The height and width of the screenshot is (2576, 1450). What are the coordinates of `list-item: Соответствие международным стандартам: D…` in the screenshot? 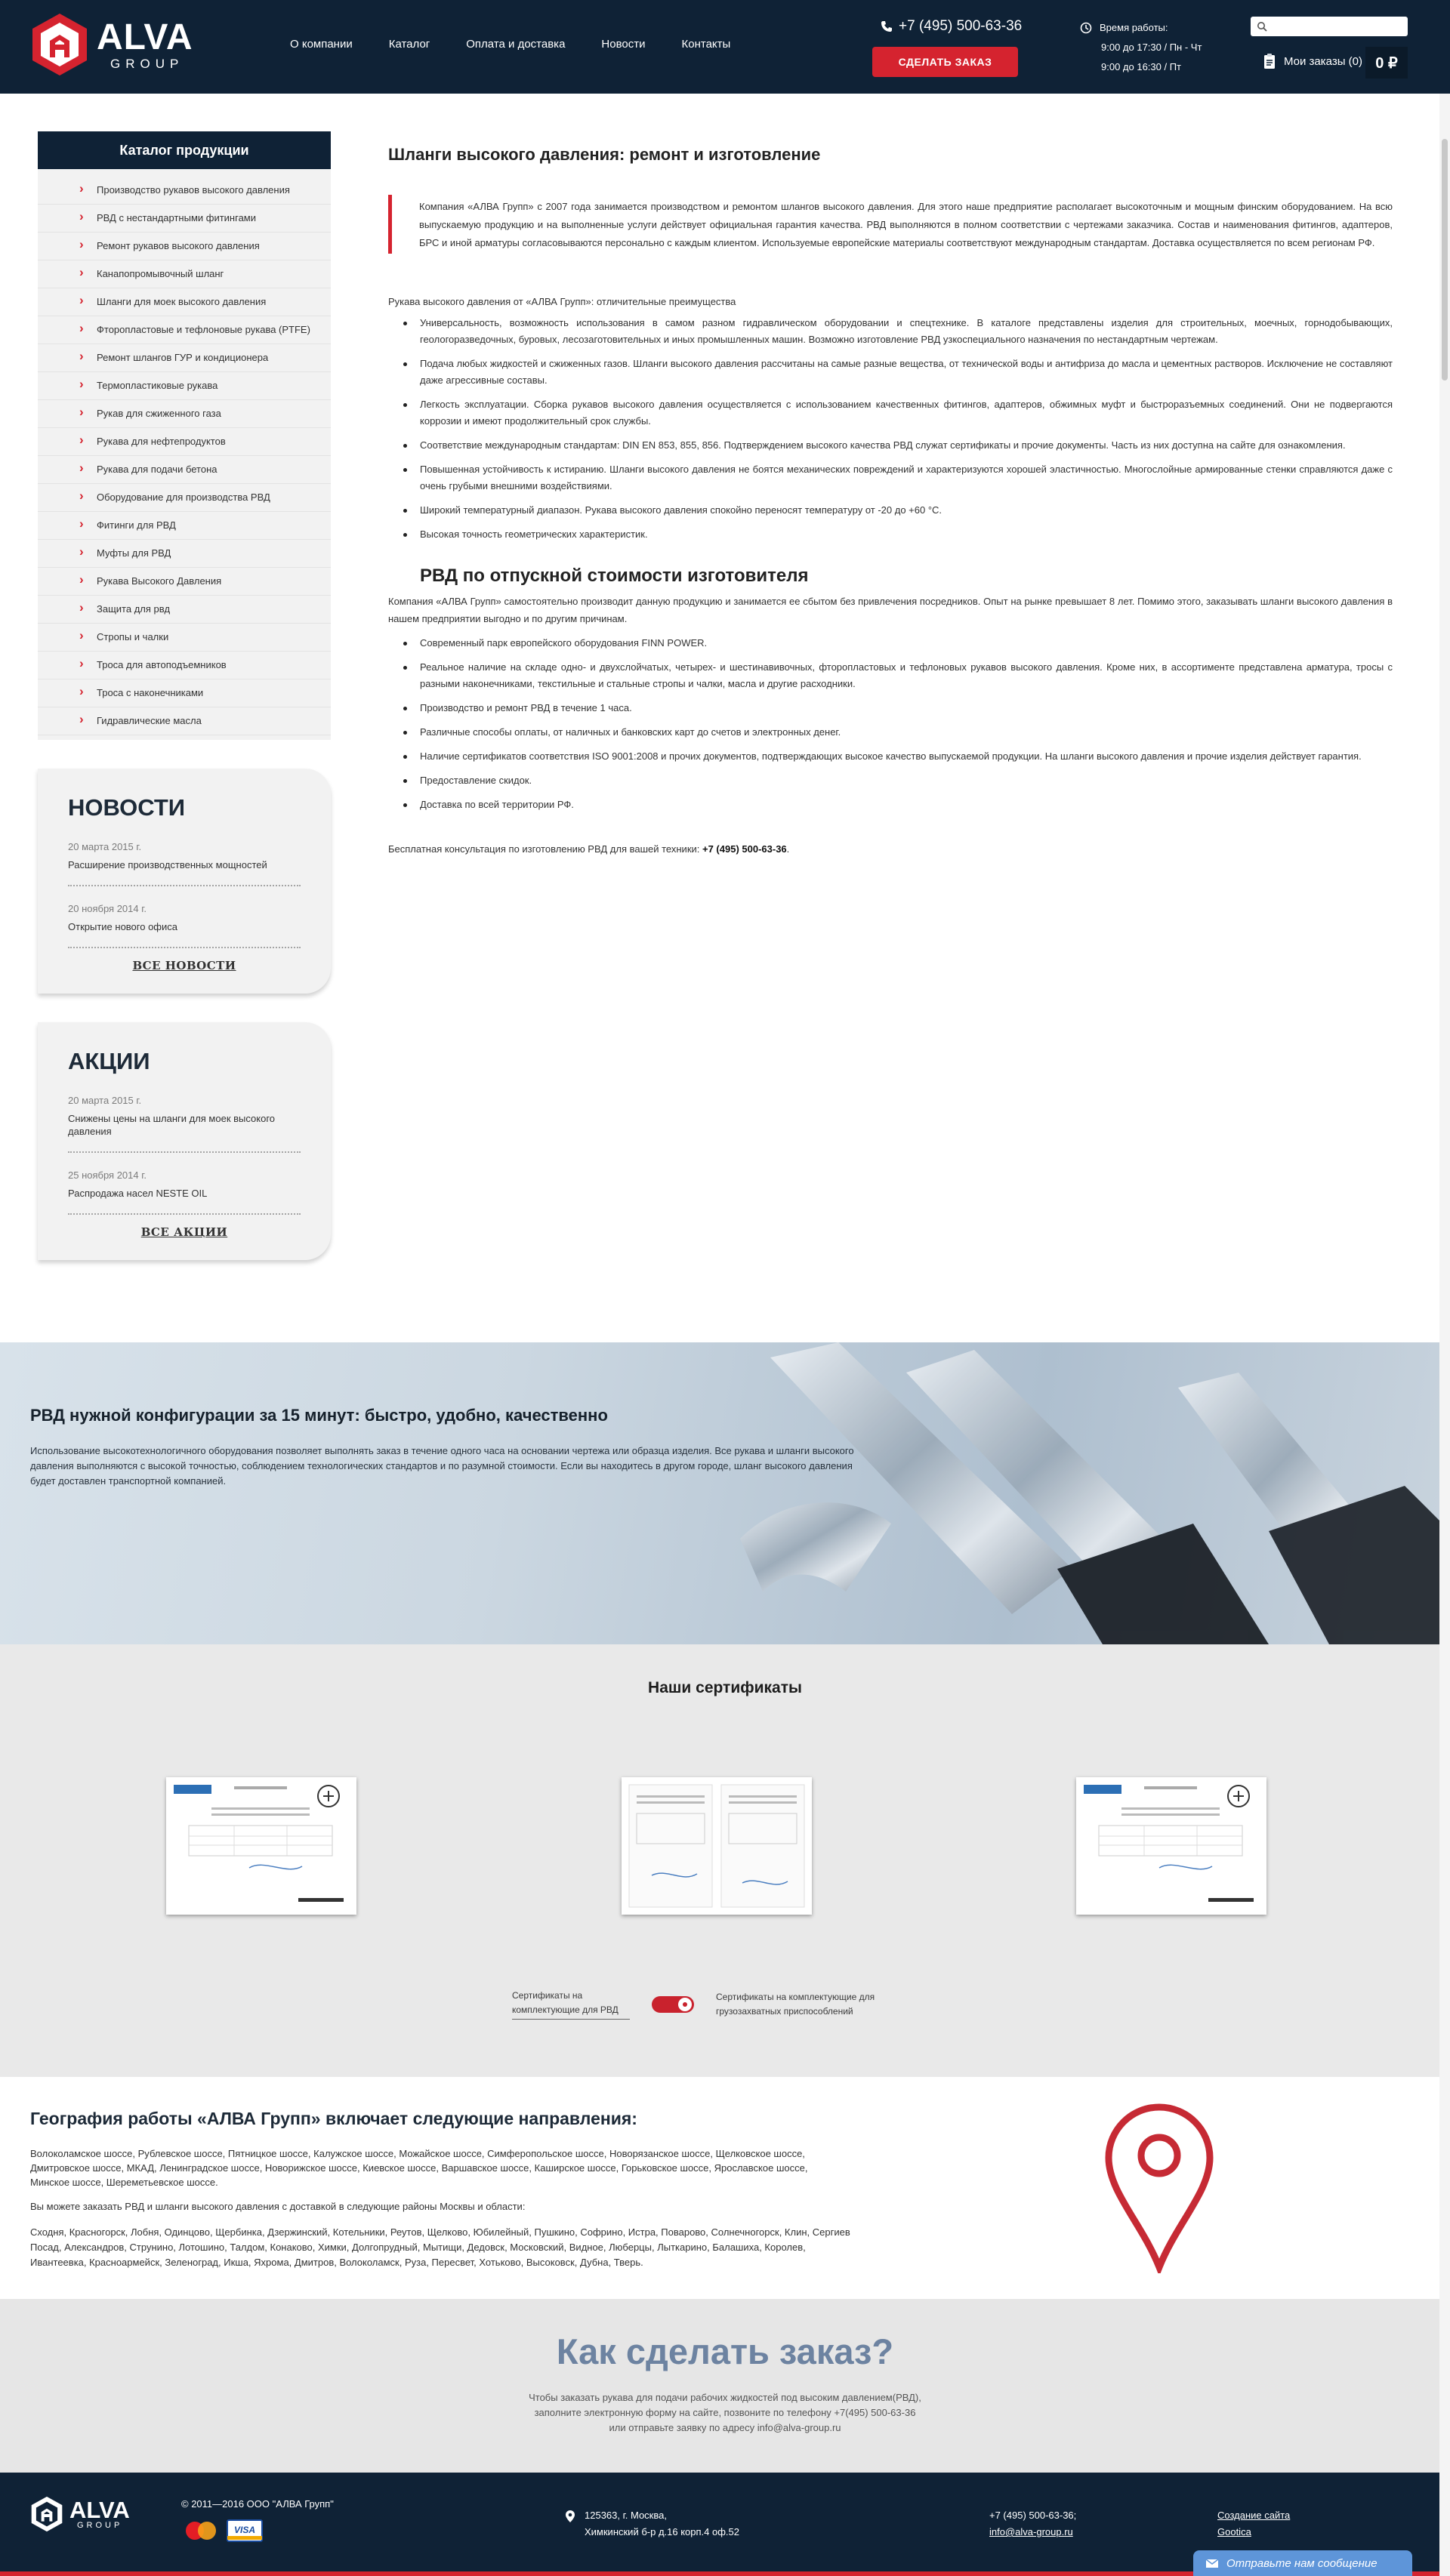 It's located at (891, 446).